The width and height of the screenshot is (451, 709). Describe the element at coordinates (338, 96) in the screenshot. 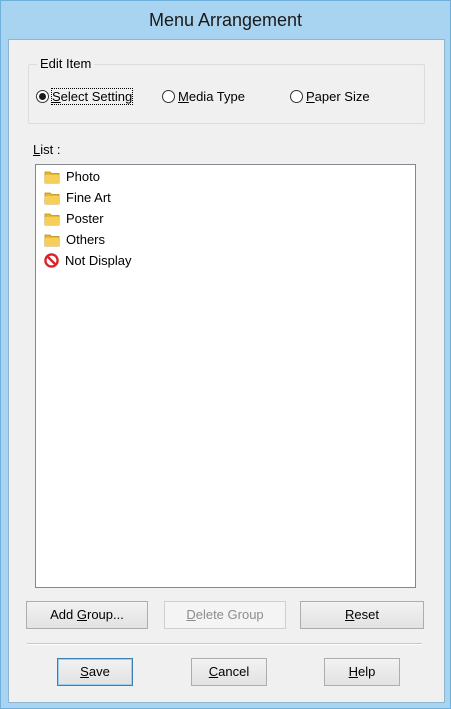

I see `radio-label-paper-size: Paper Size` at that location.